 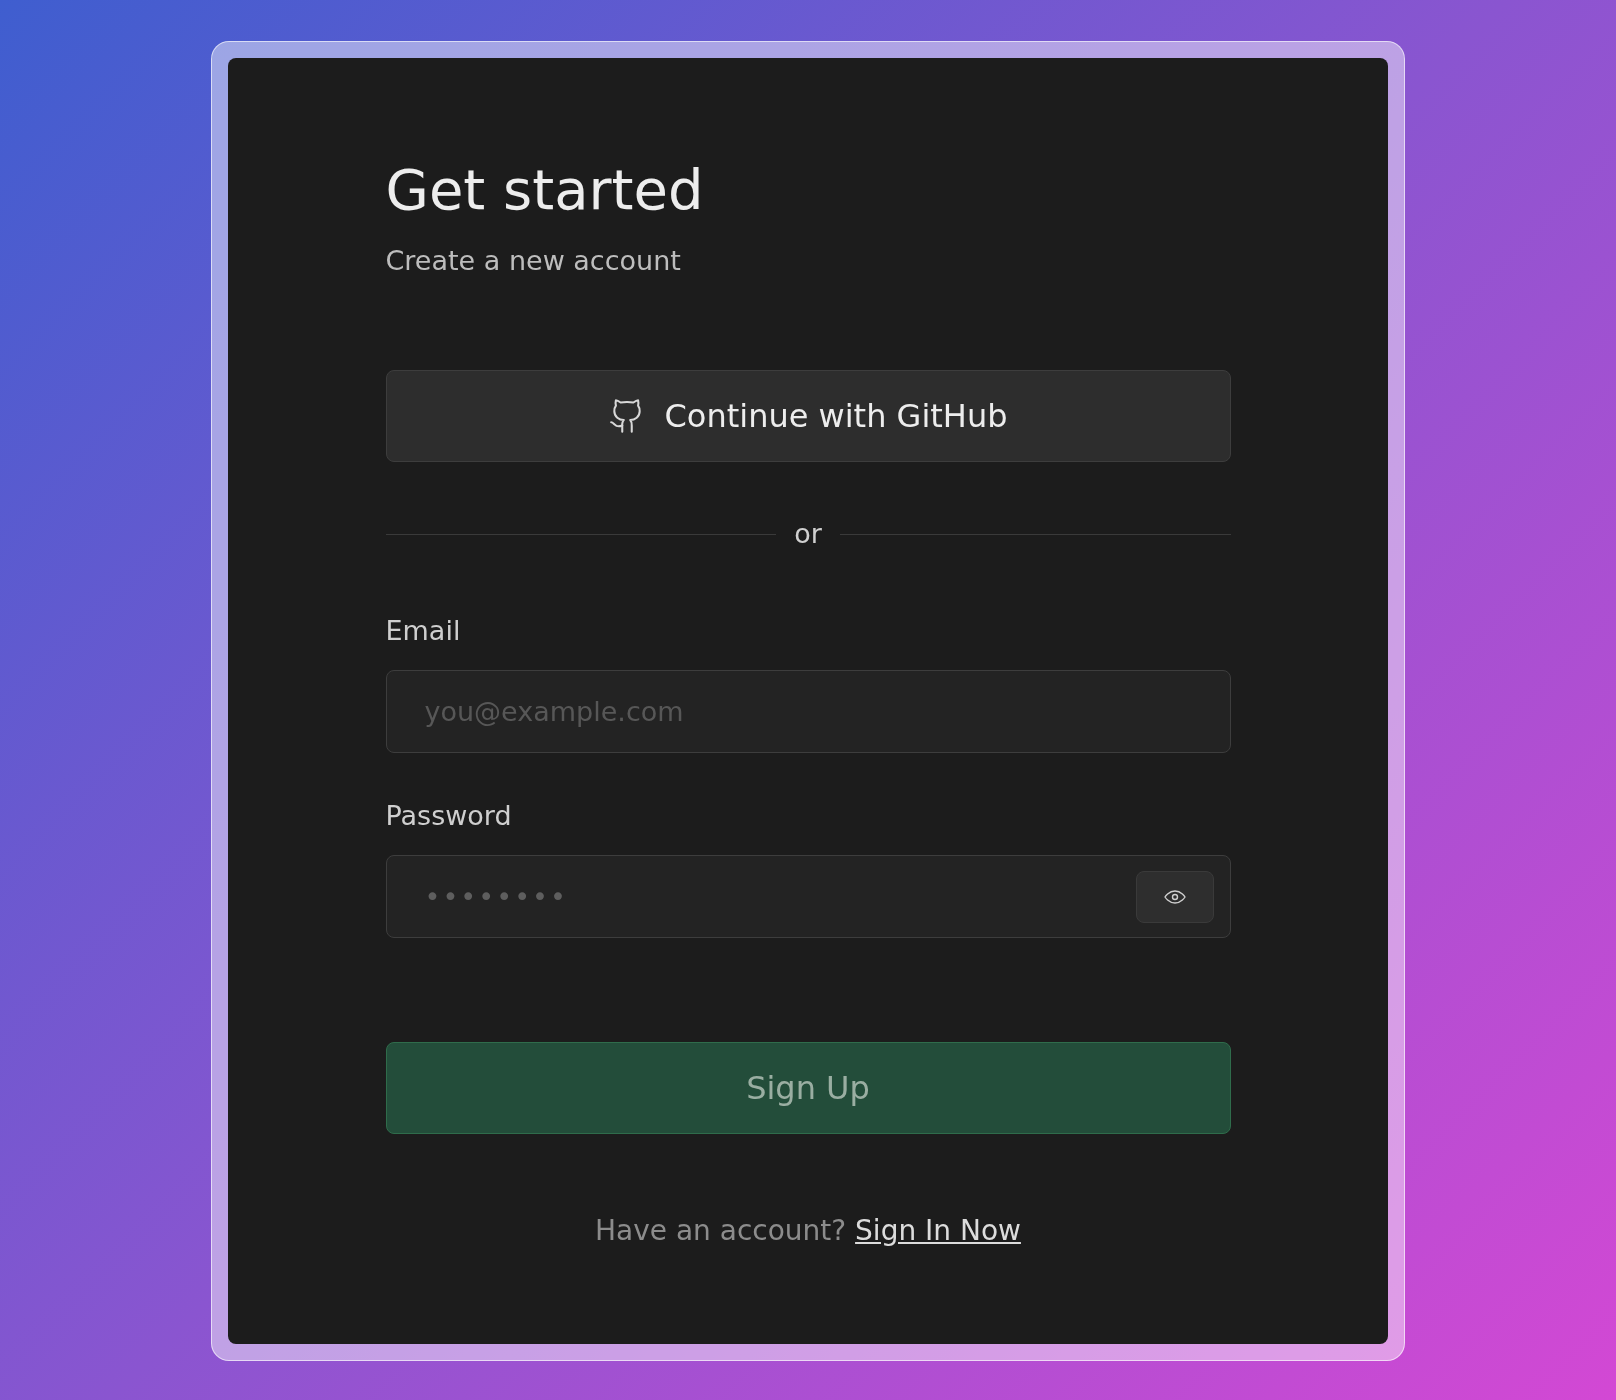 I want to click on github-button: Continue with GitHub, so click(x=808, y=416).